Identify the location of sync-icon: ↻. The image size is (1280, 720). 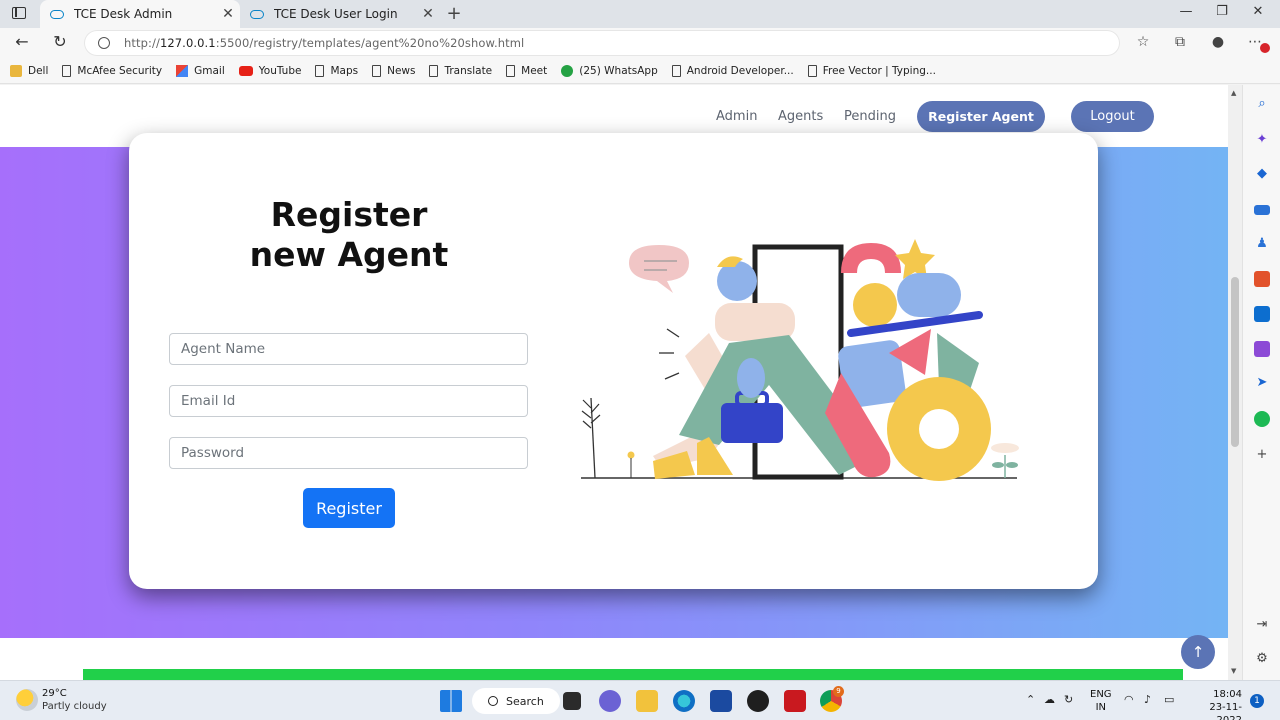
(1068, 699).